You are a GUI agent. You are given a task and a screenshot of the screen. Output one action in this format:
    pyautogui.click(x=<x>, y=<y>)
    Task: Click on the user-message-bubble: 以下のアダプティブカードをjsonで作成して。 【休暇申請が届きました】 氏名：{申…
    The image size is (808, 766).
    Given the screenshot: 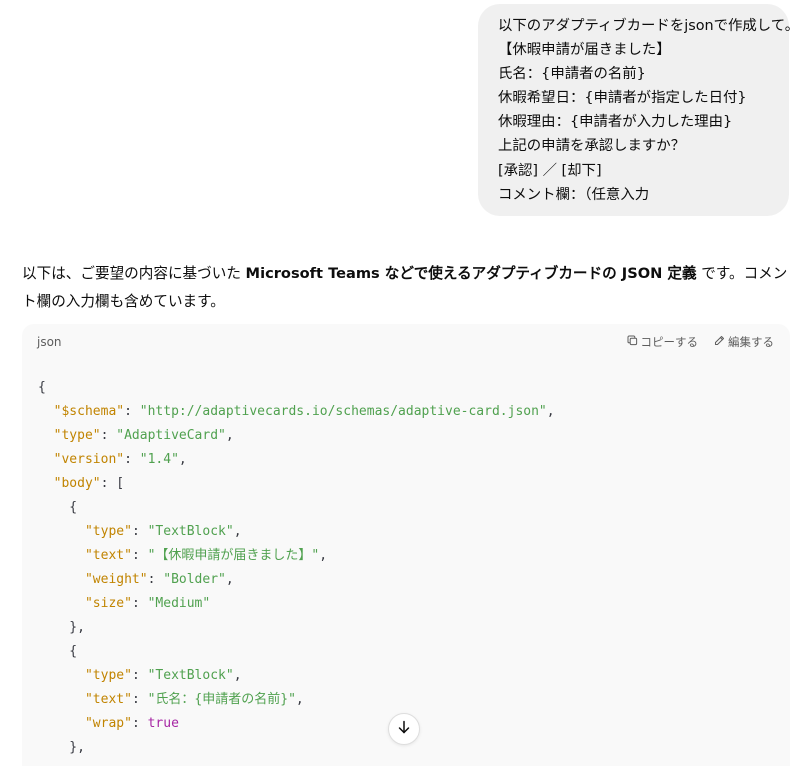 What is the action you would take?
    pyautogui.click(x=639, y=110)
    